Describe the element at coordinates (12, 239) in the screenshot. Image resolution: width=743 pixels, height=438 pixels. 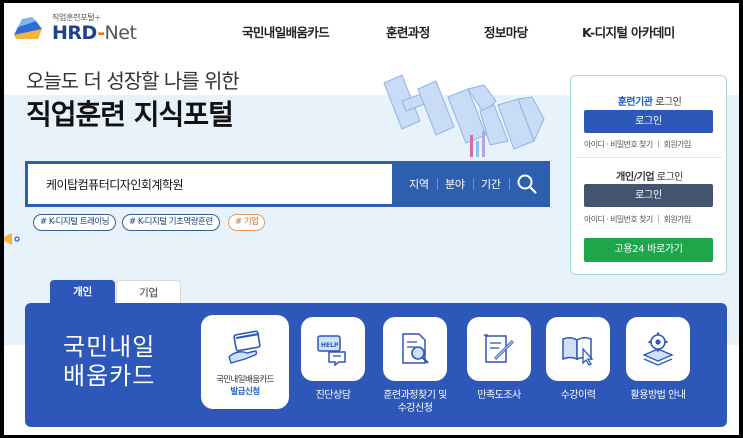
I see `megaphone-decoration-icon` at that location.